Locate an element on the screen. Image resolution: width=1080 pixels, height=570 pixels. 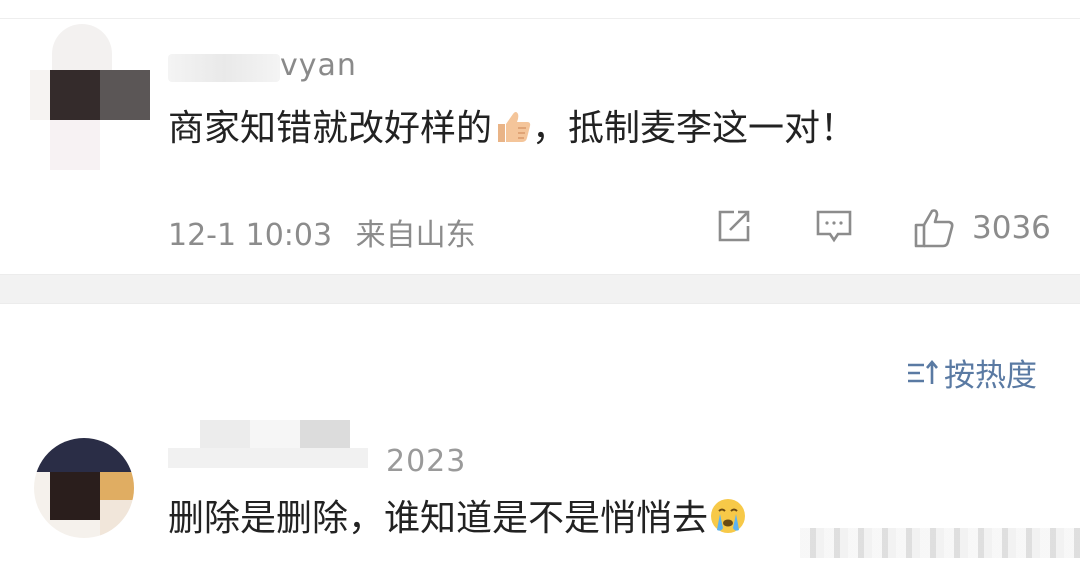
redacted-area is located at coordinates (940, 543).